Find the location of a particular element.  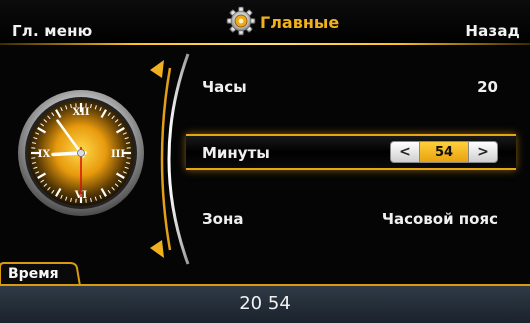

header-bar: Гл. меню Главные Назад is located at coordinates (265, 22).